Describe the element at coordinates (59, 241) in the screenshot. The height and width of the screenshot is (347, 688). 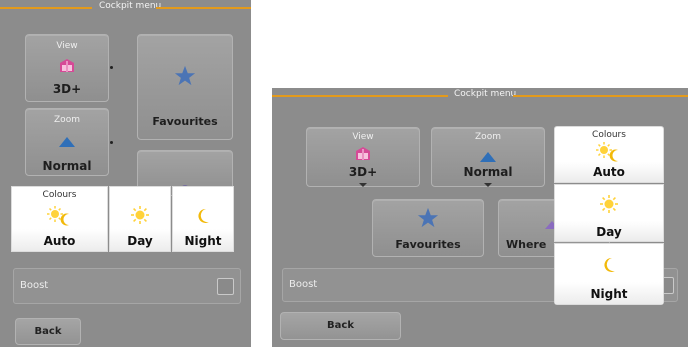
I see `colours-auto-label: Auto` at that location.